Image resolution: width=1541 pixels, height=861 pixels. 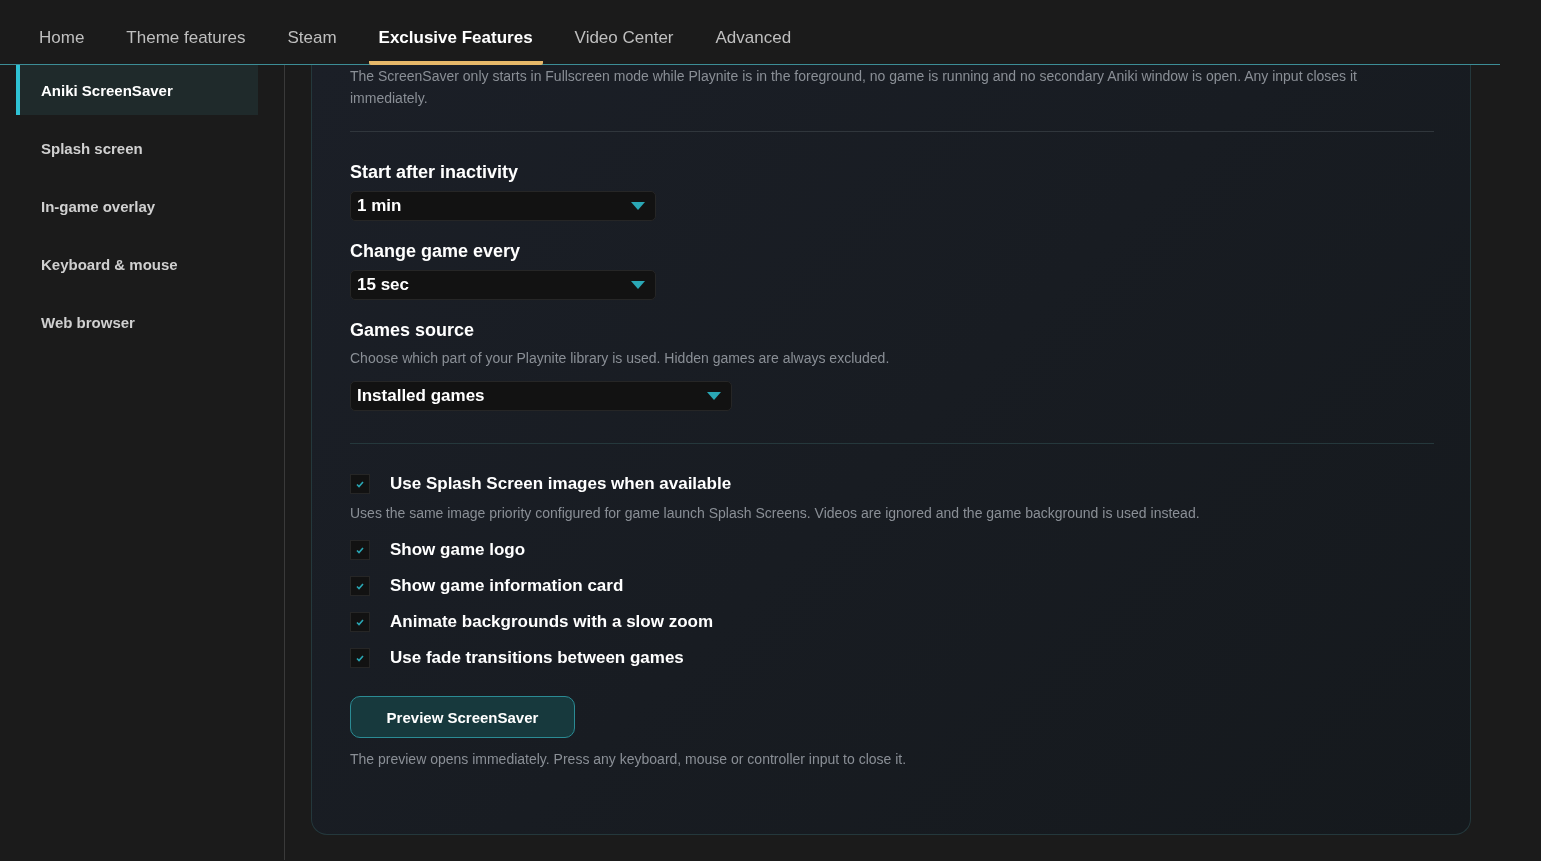 I want to click on nav-tab: Home, so click(x=62, y=46).